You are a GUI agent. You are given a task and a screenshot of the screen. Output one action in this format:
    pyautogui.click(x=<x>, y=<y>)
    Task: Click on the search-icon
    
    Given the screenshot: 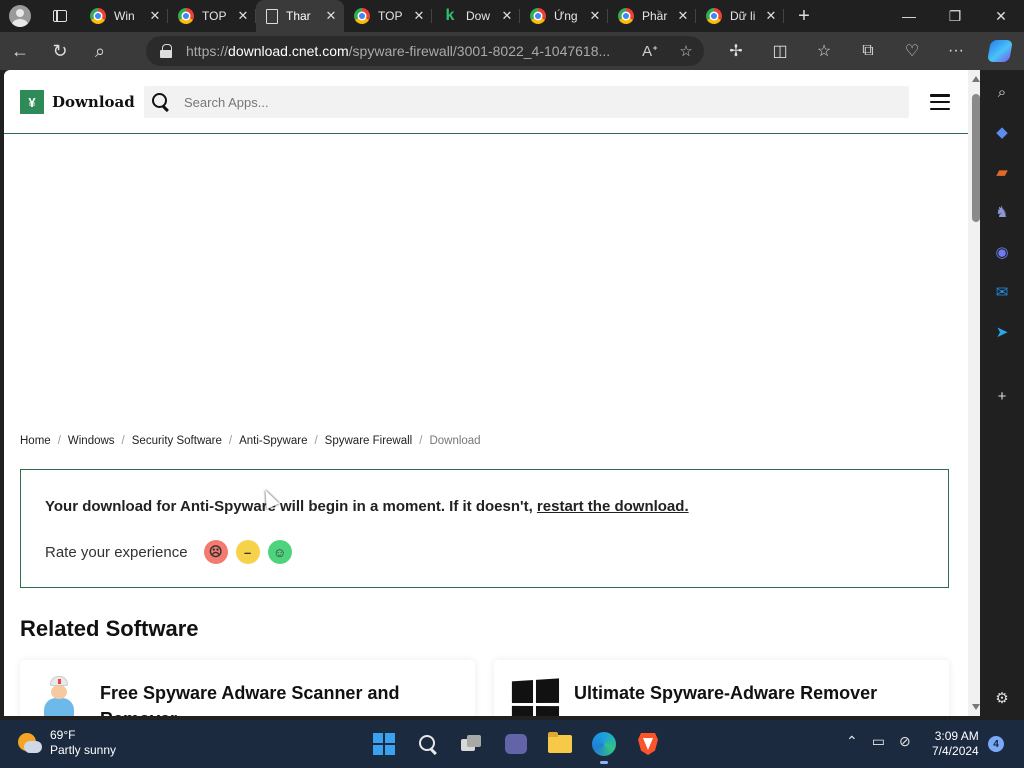 What is the action you would take?
    pyautogui.click(x=428, y=744)
    